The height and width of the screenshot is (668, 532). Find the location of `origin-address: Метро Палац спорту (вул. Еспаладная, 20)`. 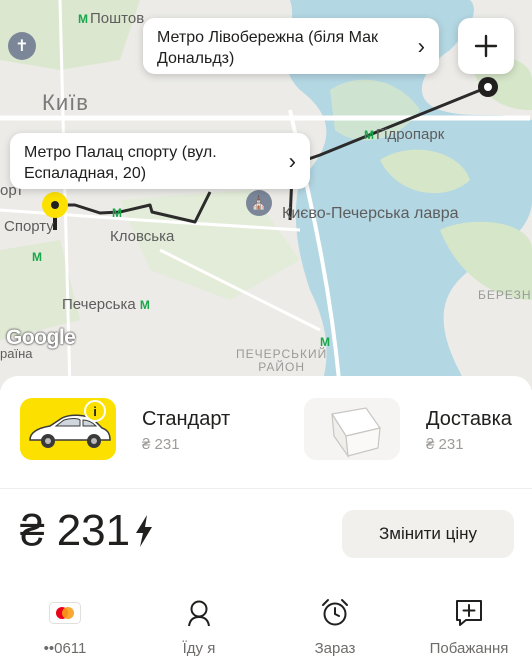

origin-address: Метро Палац спорту (вул. Еспаладная, 20) is located at coordinates (120, 163).